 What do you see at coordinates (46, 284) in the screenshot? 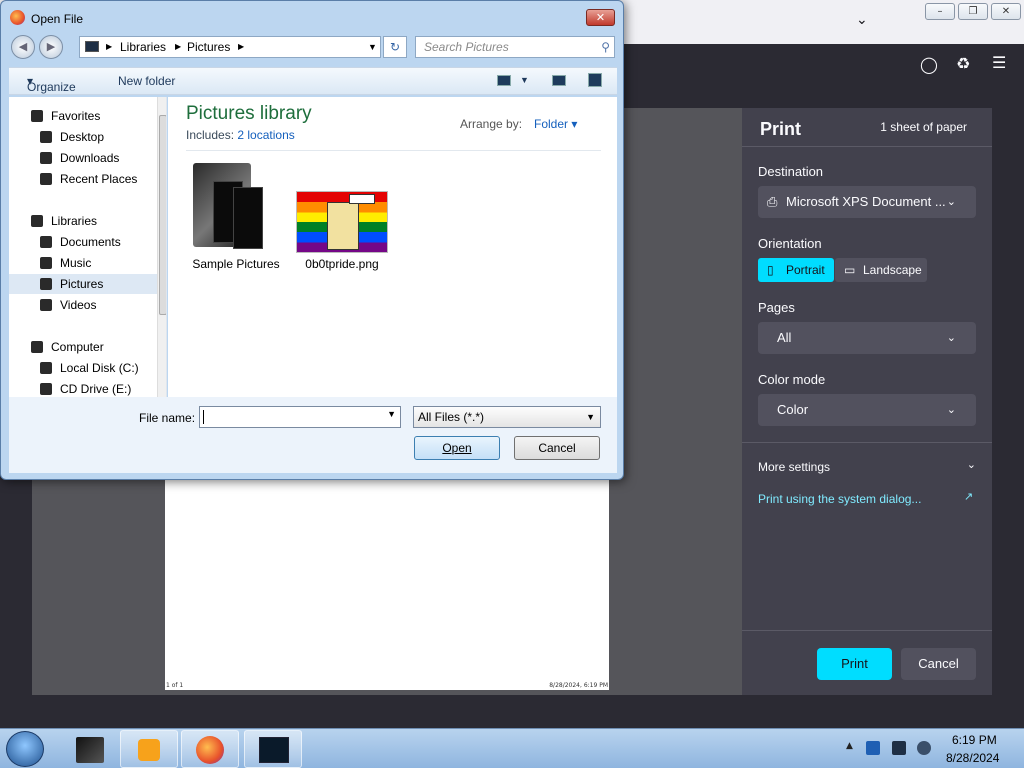
I see `pictures-icon` at bounding box center [46, 284].